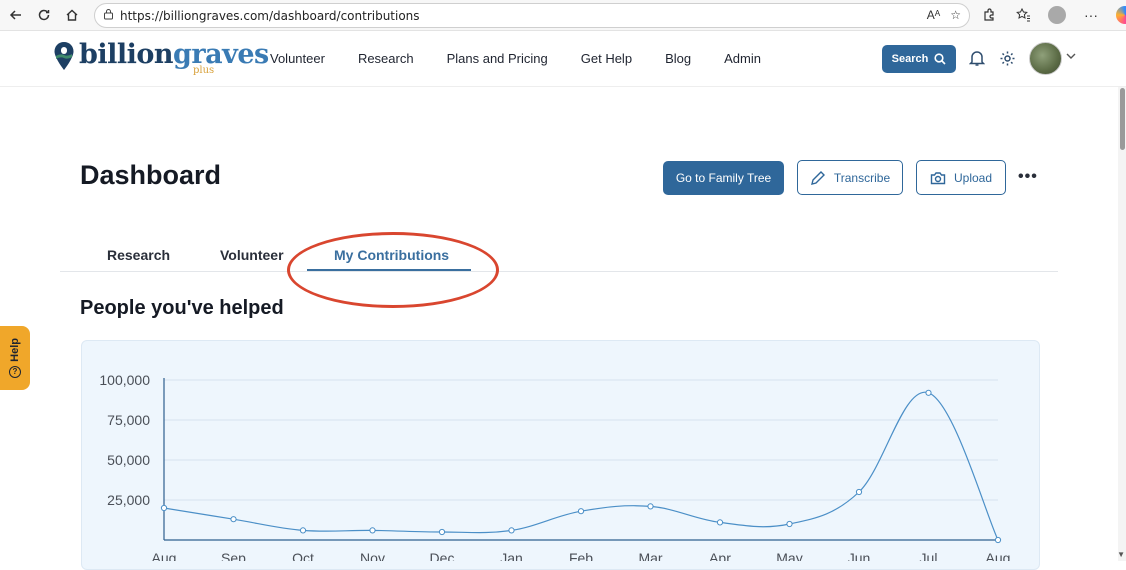 The image size is (1126, 570). Describe the element at coordinates (203, 70) in the screenshot. I see `logo-plus-label: plus` at that location.